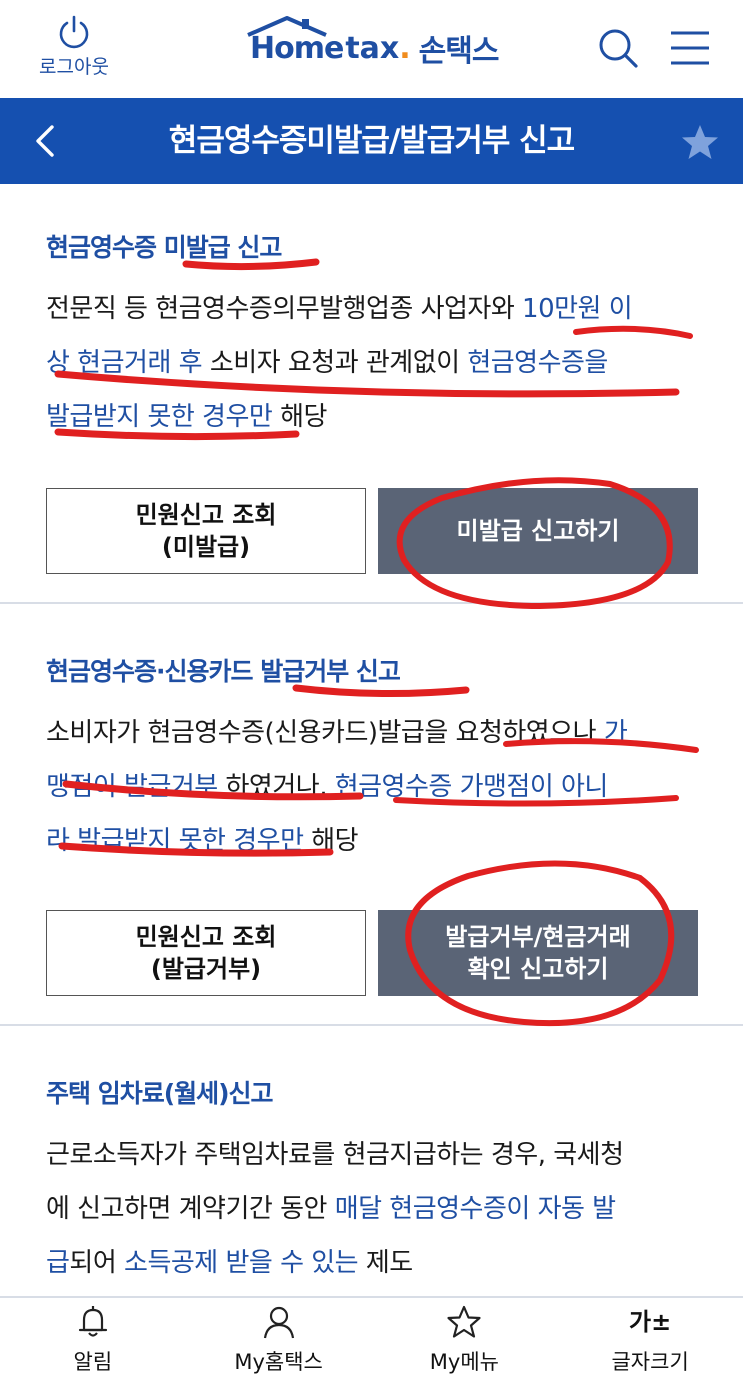 This screenshot has height=1382, width=743. Describe the element at coordinates (538, 531) in the screenshot. I see `report-non-issuance-button: 미발급 신고하기` at that location.